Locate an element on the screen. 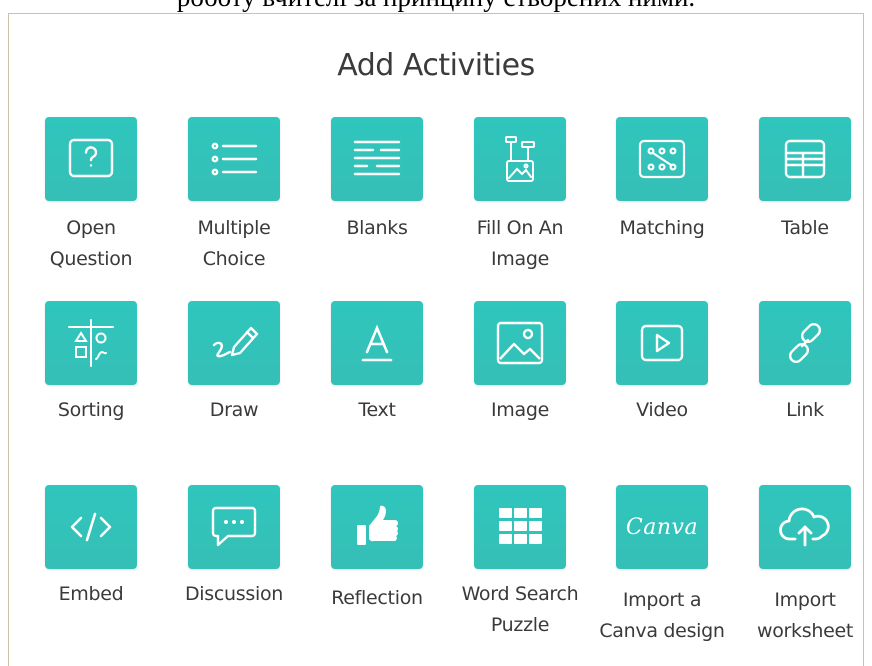 Image resolution: width=872 pixels, height=666 pixels. activity-label: Sorting is located at coordinates (91, 410).